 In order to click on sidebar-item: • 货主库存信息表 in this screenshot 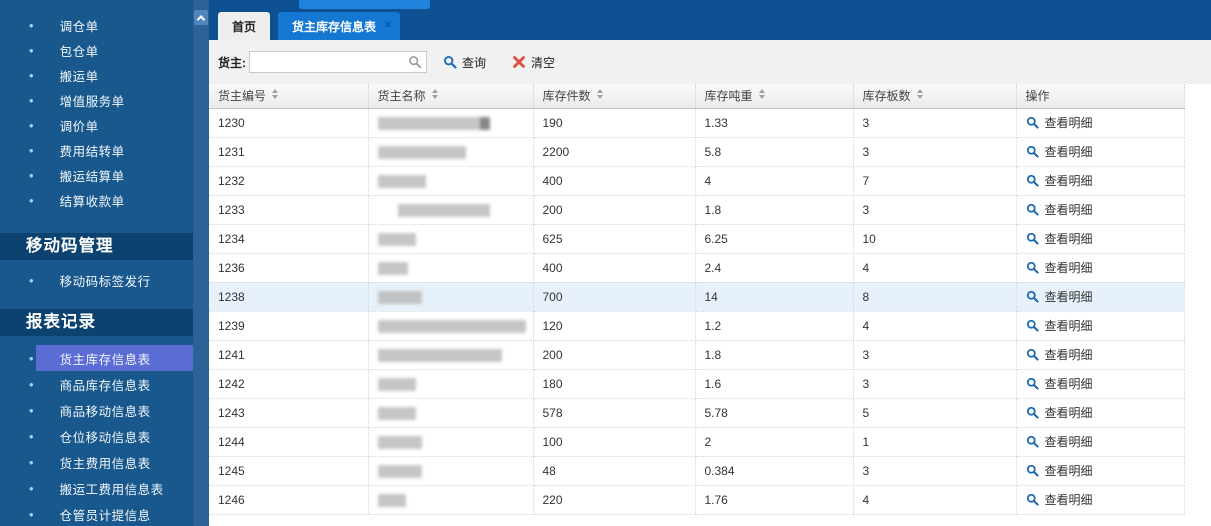, I will do `click(96, 358)`.